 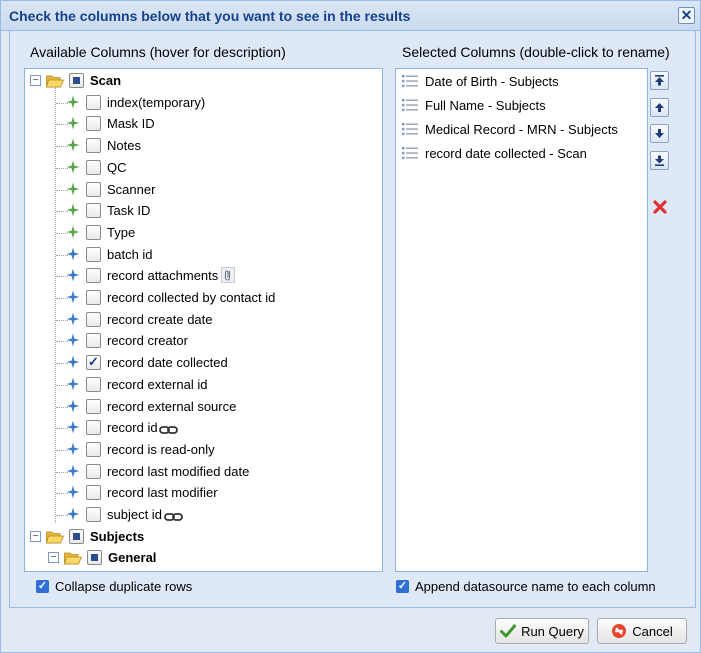 What do you see at coordinates (203, 570) in the screenshot?
I see `tree-item-partial` at bounding box center [203, 570].